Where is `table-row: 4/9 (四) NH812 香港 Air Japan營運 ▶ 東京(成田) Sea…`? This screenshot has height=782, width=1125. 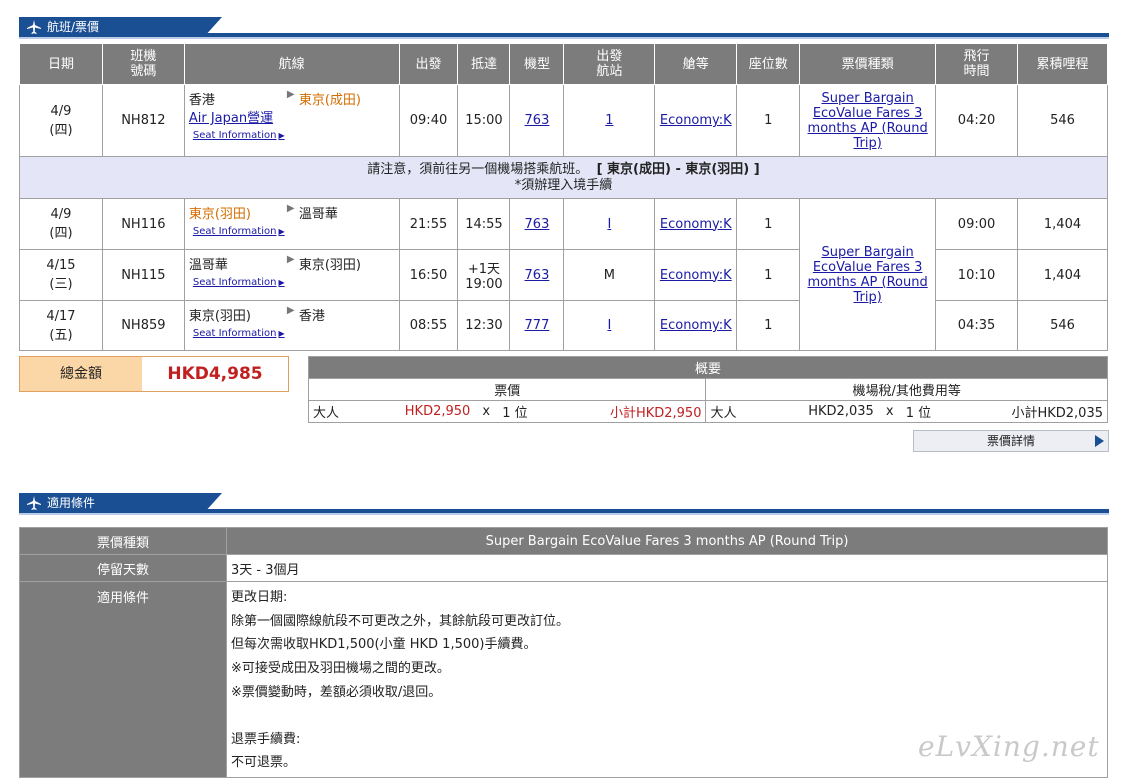
table-row: 4/9 (四) NH812 香港 Air Japan營運 ▶ 東京(成田) Sea… is located at coordinates (563, 120).